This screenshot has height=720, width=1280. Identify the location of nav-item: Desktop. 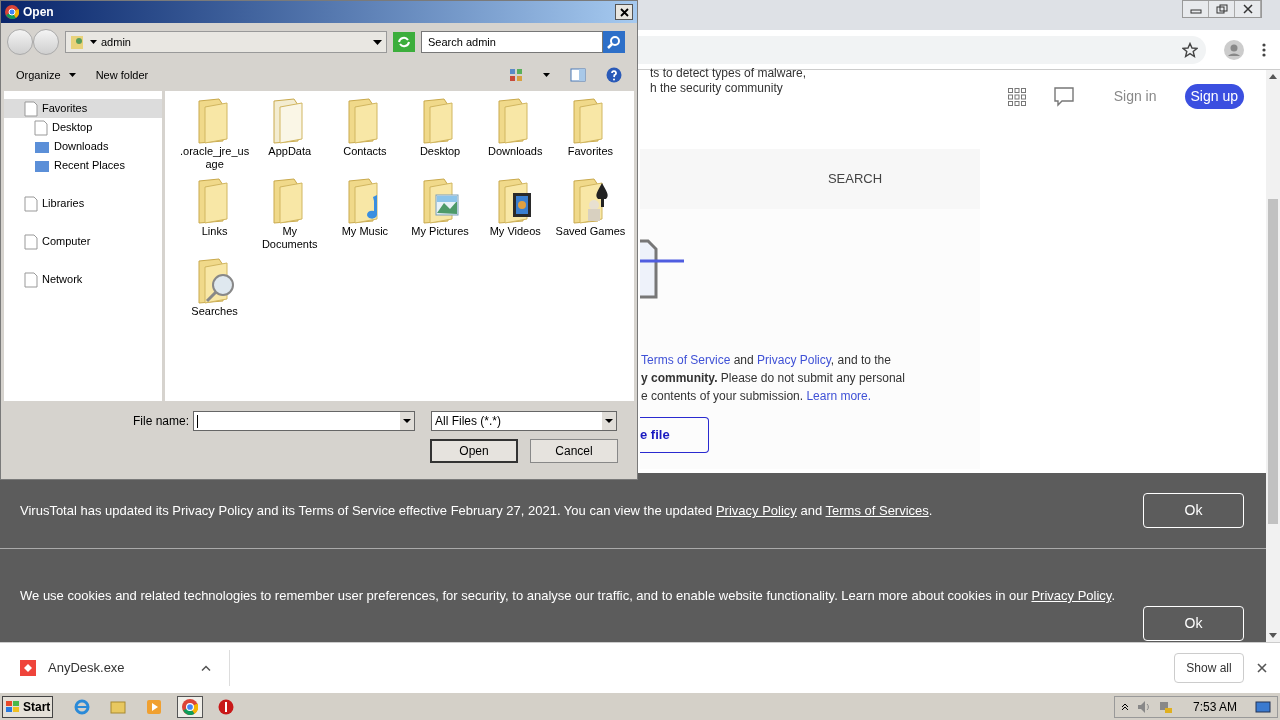
(83, 127).